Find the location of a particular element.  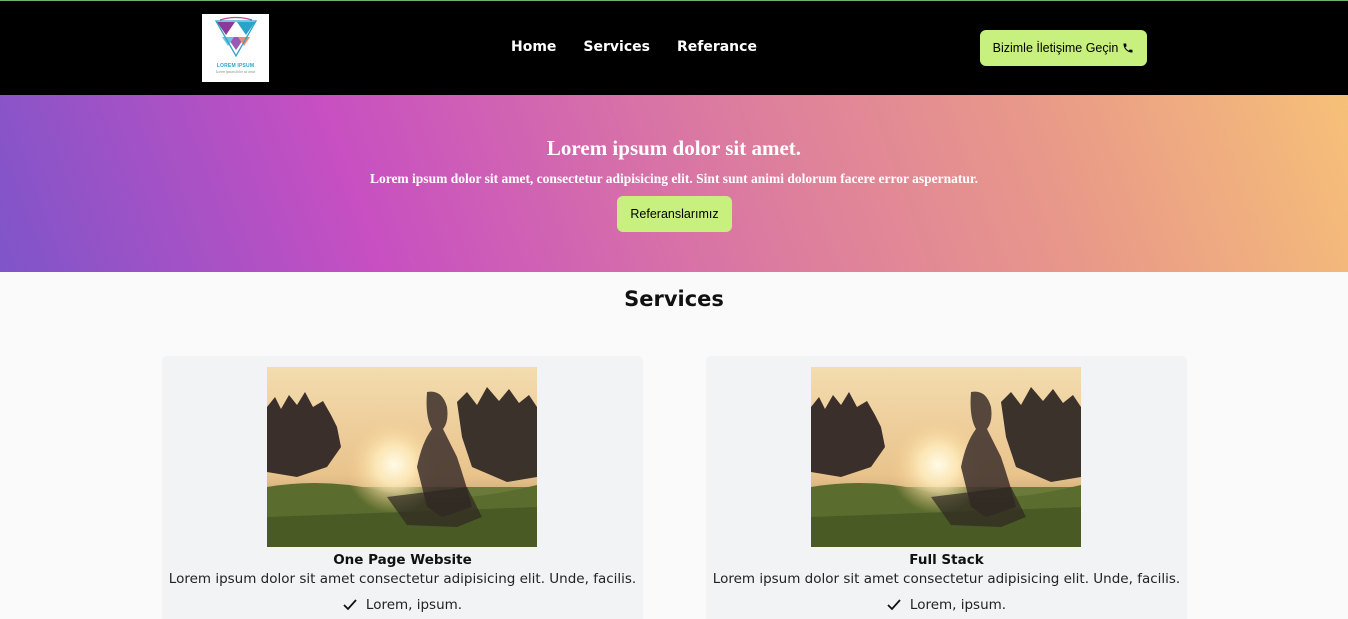

logo-icon is located at coordinates (236, 37).